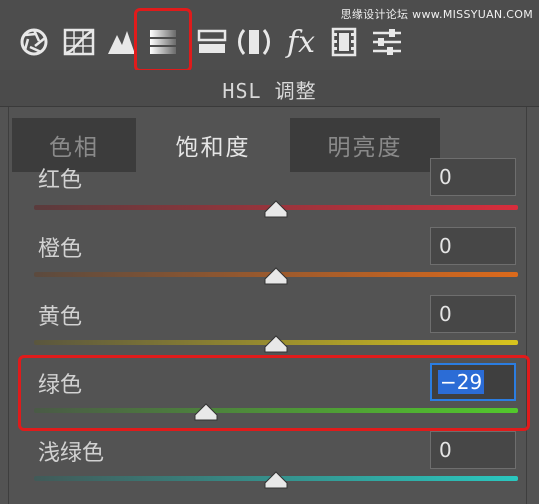 This screenshot has height=504, width=539. Describe the element at coordinates (274, 393) in the screenshot. I see `green-slider-annotation` at that location.